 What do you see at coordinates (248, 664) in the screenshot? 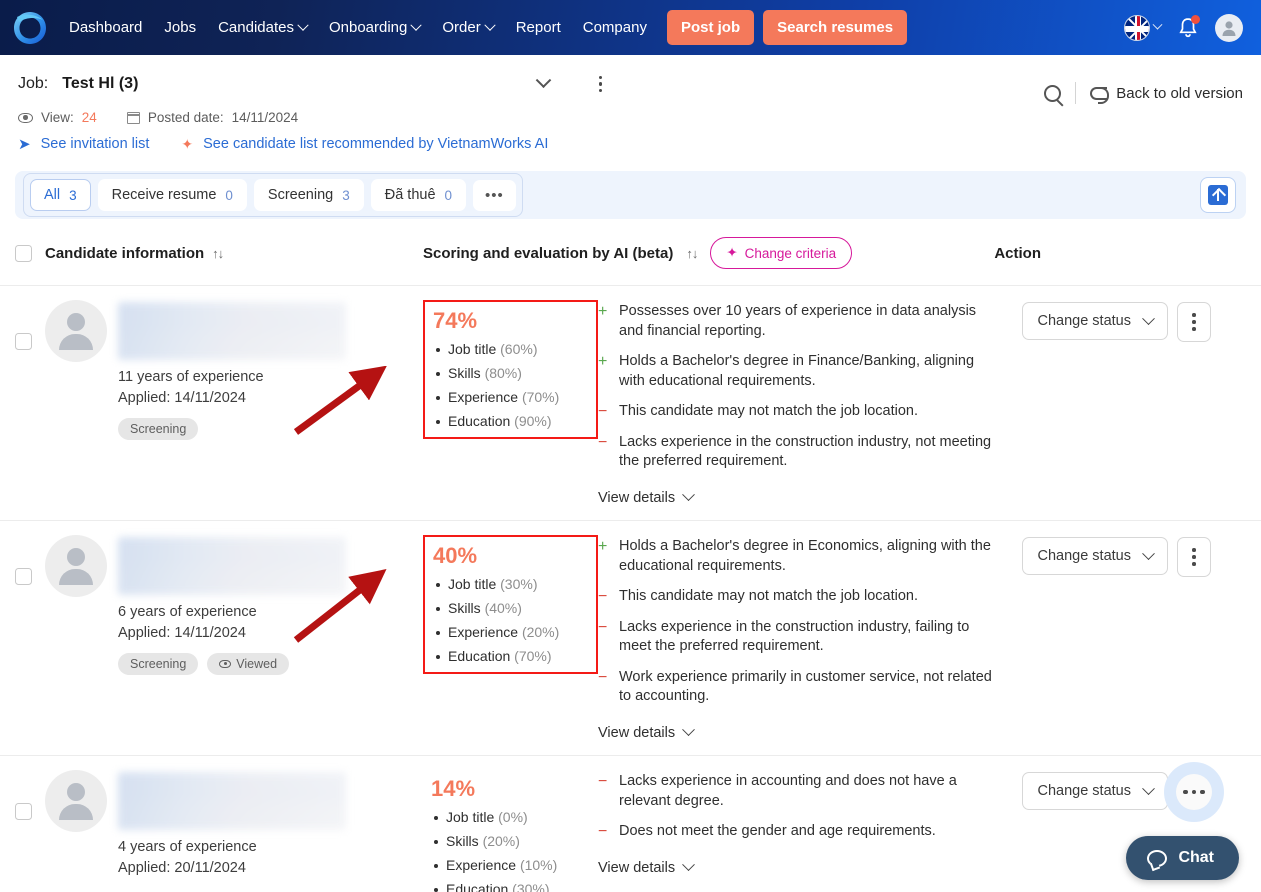
I see `viewed-badge: Viewed` at bounding box center [248, 664].